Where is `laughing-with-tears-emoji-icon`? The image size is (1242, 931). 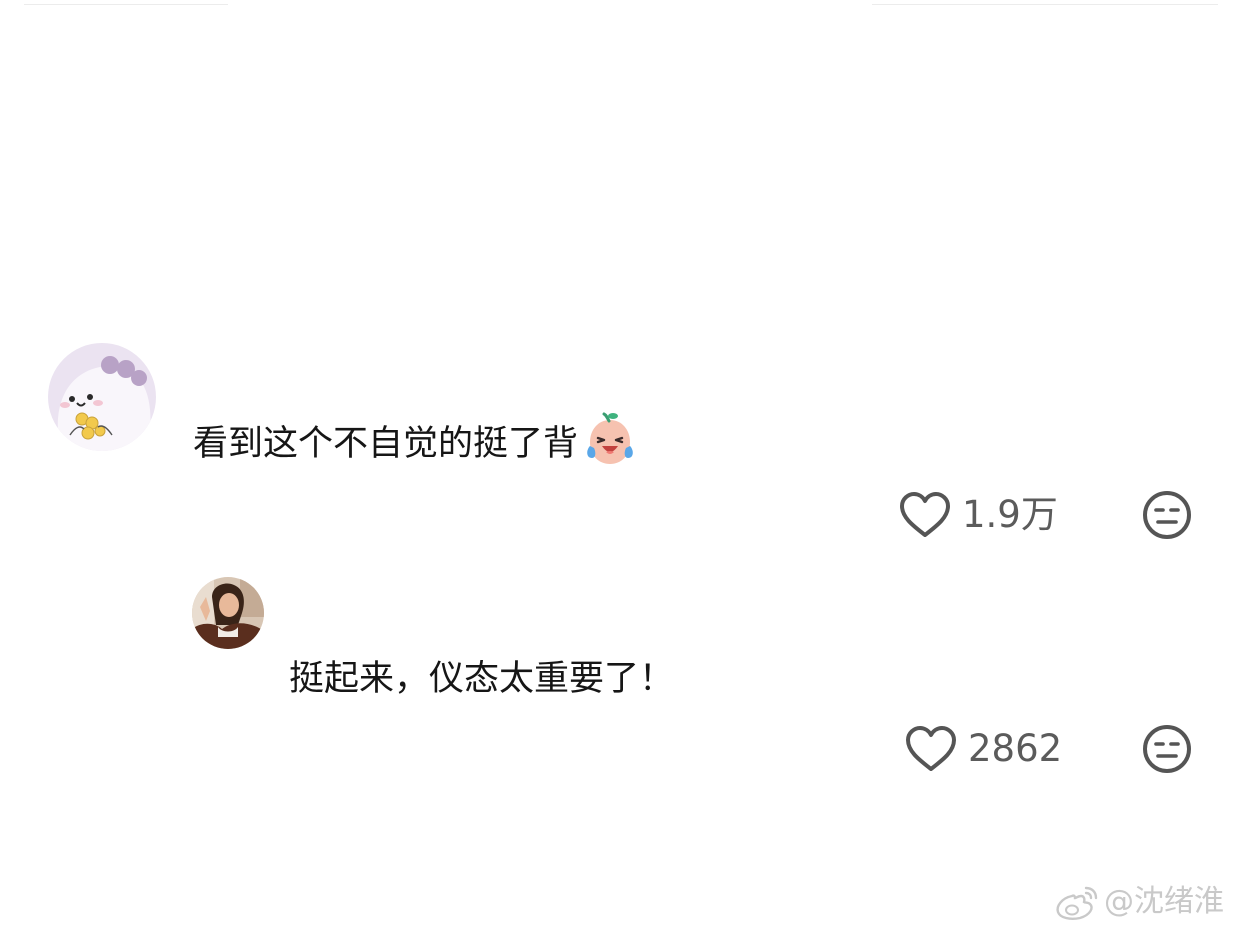 laughing-with-tears-emoji-icon is located at coordinates (610, 440).